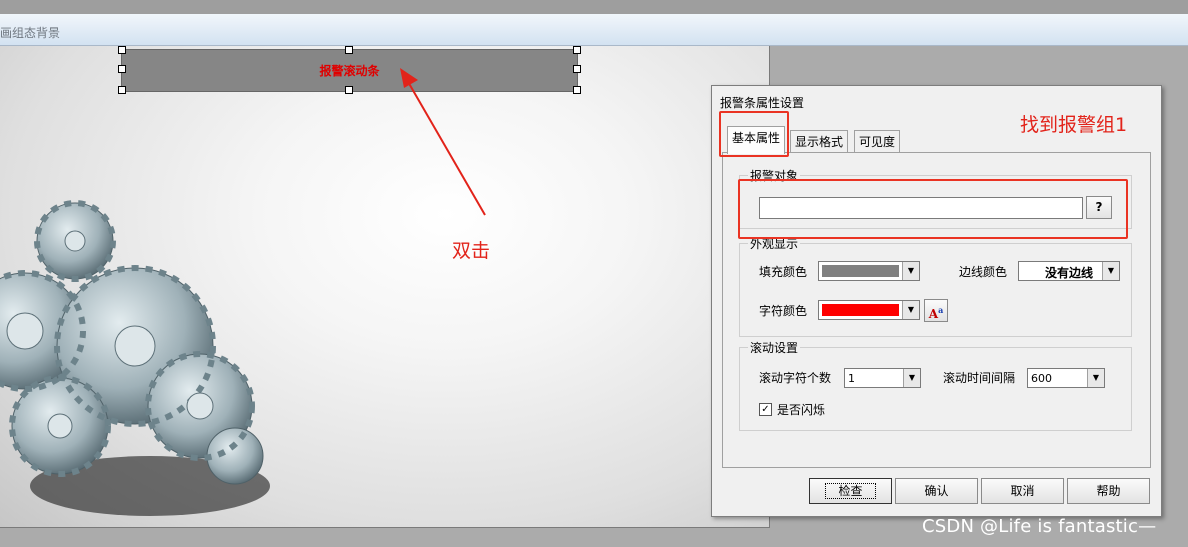 The image size is (1188, 547). Describe the element at coordinates (851, 378) in the screenshot. I see `scroll-chars-value: 1` at that location.